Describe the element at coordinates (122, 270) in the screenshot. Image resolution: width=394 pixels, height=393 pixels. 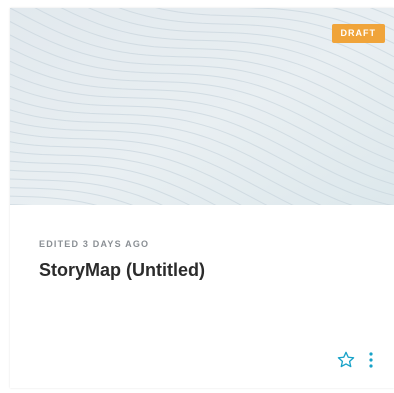
I see `card-title: StoryMap (Untitled)` at that location.